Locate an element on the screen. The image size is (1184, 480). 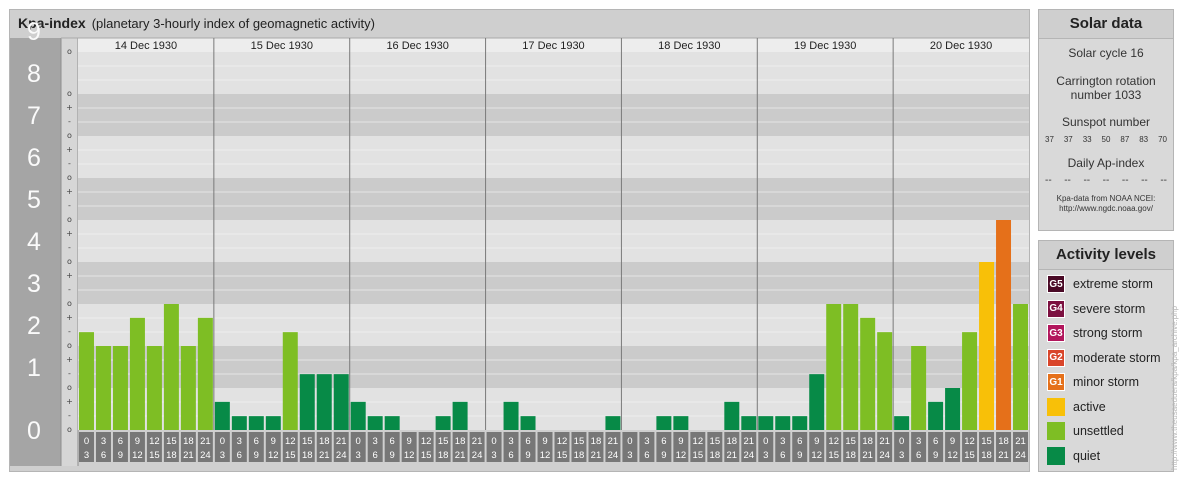
sunspot-value: 50 is located at coordinates (1106, 139).